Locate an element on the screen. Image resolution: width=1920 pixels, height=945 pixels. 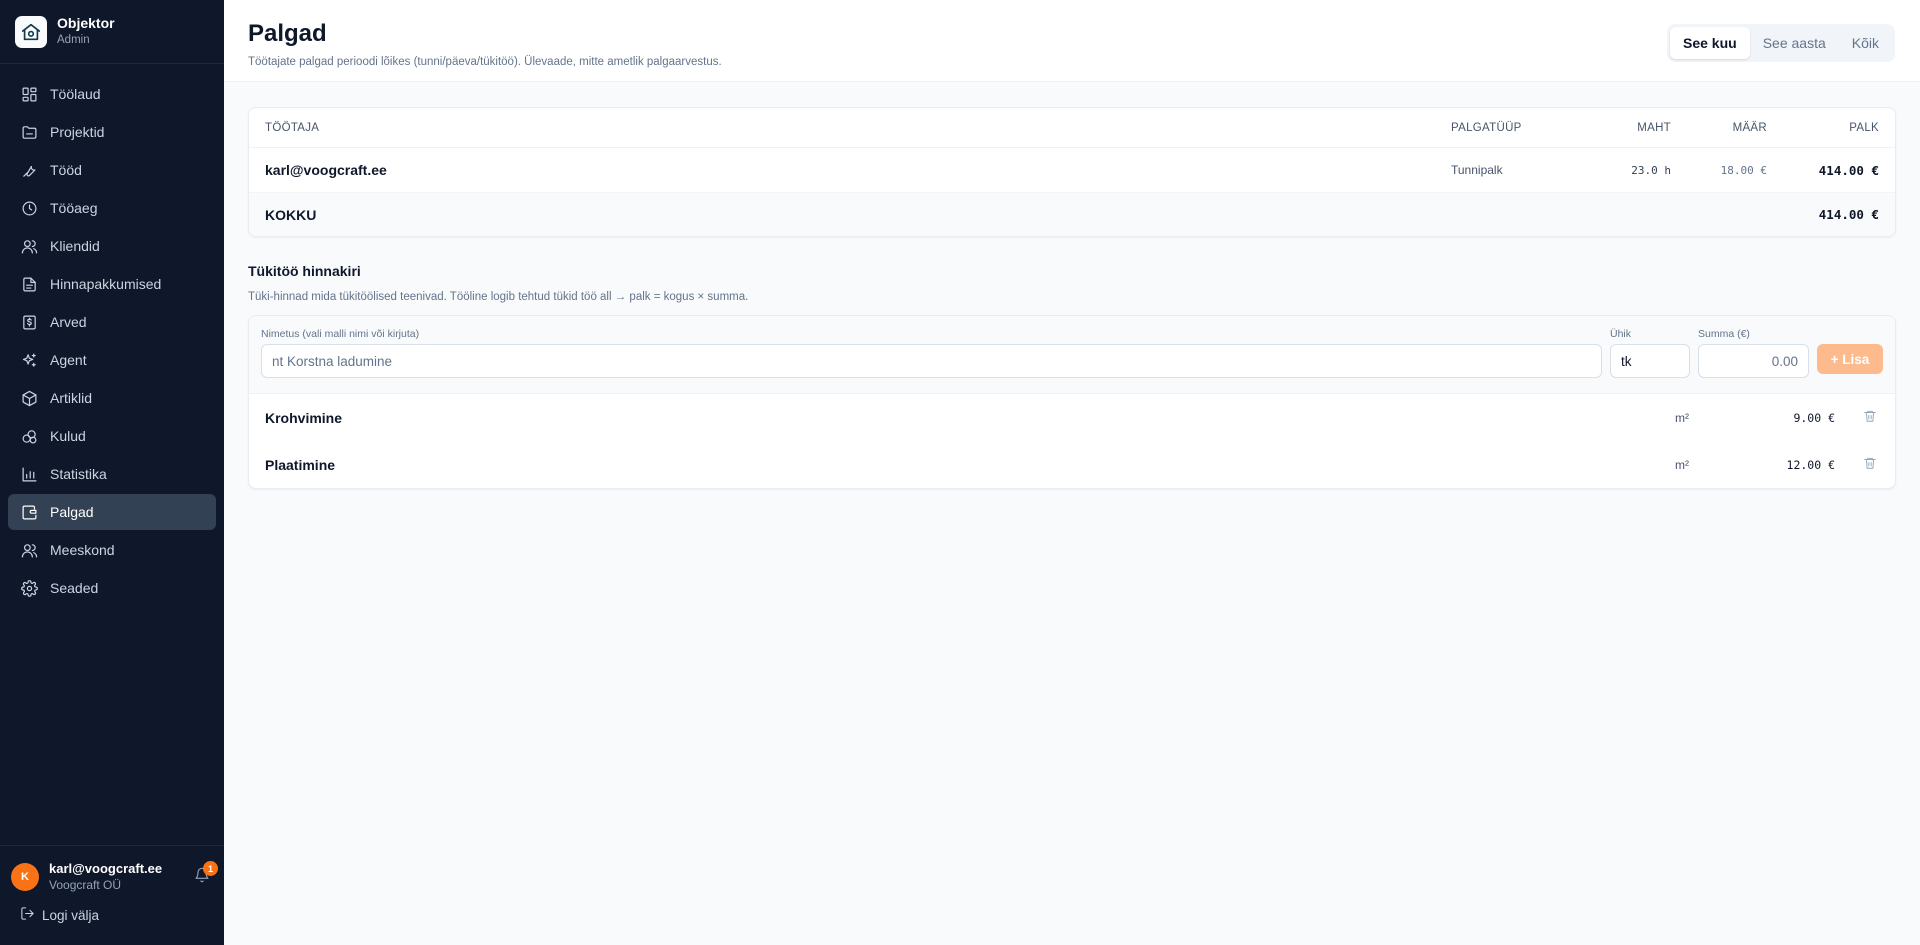
name-label: Nimetus (vali malli nimi või kirjuta) is located at coordinates (340, 334).